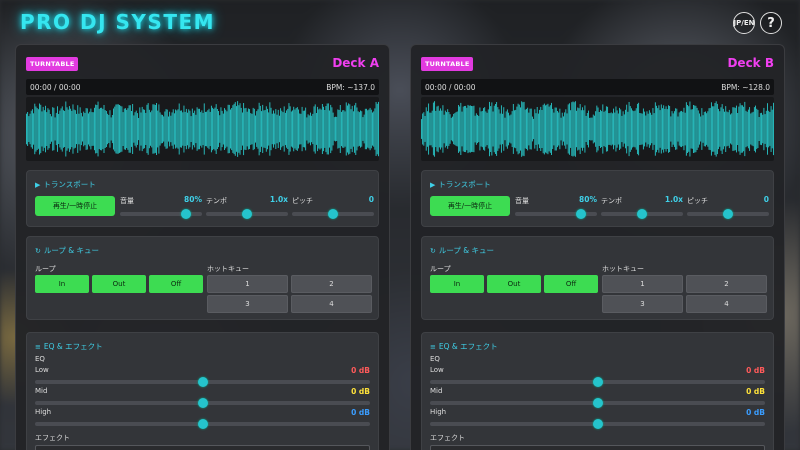 The width and height of the screenshot is (800, 450). Describe the element at coordinates (350, 87) in the screenshot. I see `bpm-display: BPM: ~137.0` at that location.